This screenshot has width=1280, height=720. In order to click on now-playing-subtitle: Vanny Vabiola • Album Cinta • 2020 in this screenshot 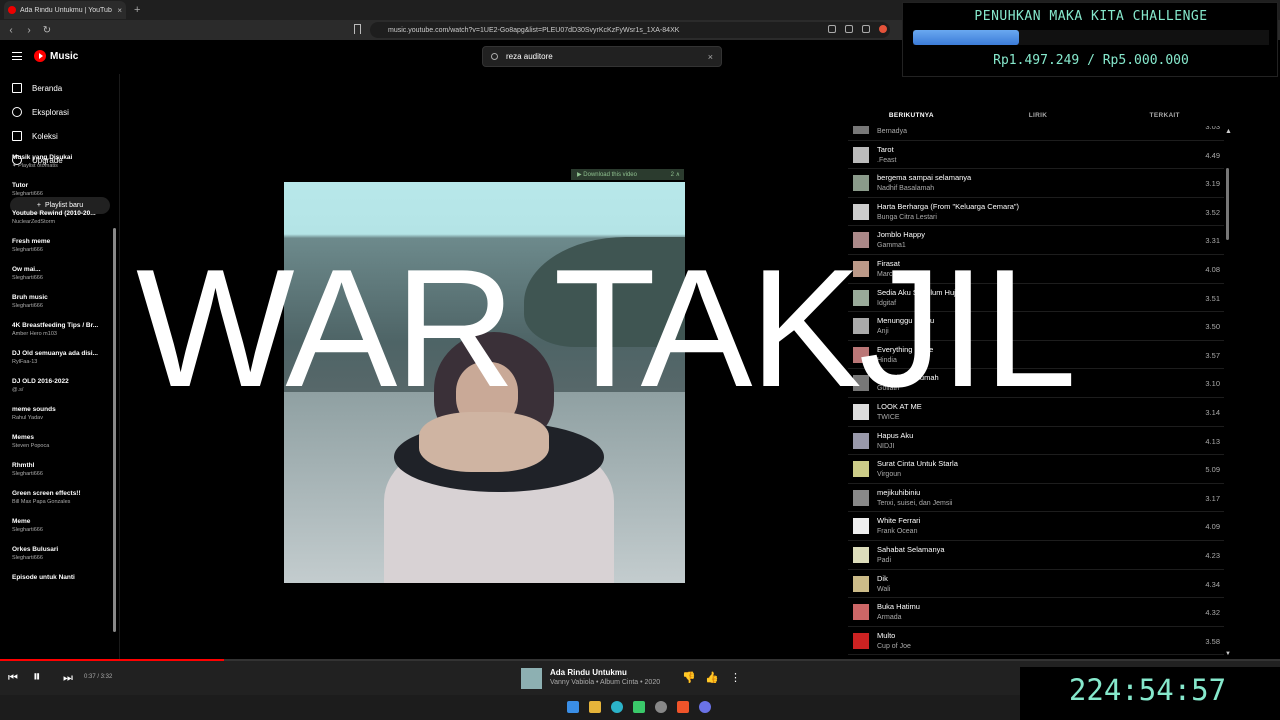, I will do `click(605, 682)`.